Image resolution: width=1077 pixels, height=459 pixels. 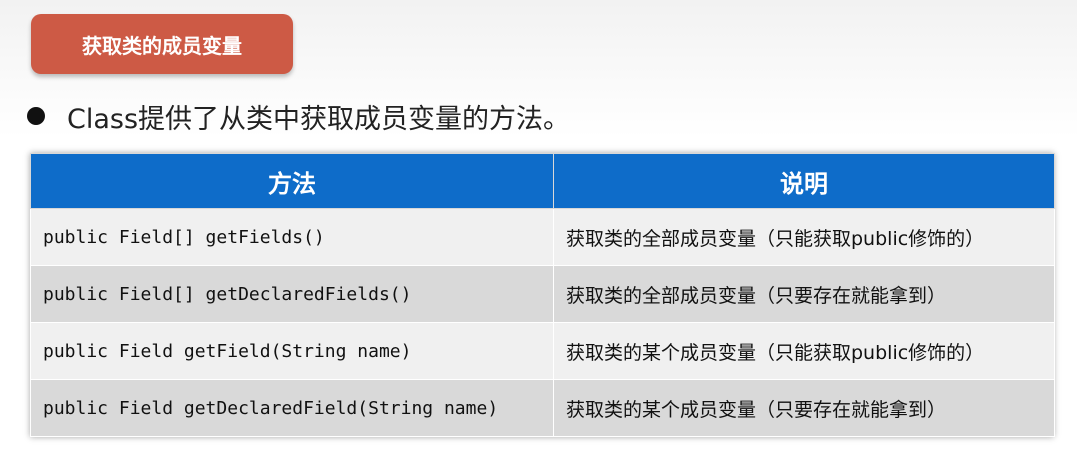 I want to click on header-method: 方法, so click(x=292, y=181).